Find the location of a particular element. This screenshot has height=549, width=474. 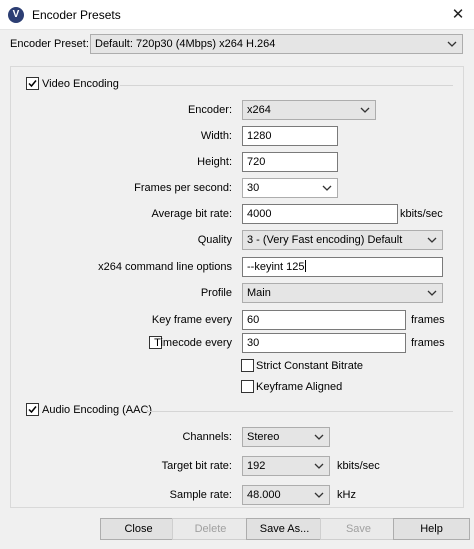

keyframe-input: 60 is located at coordinates (324, 320).